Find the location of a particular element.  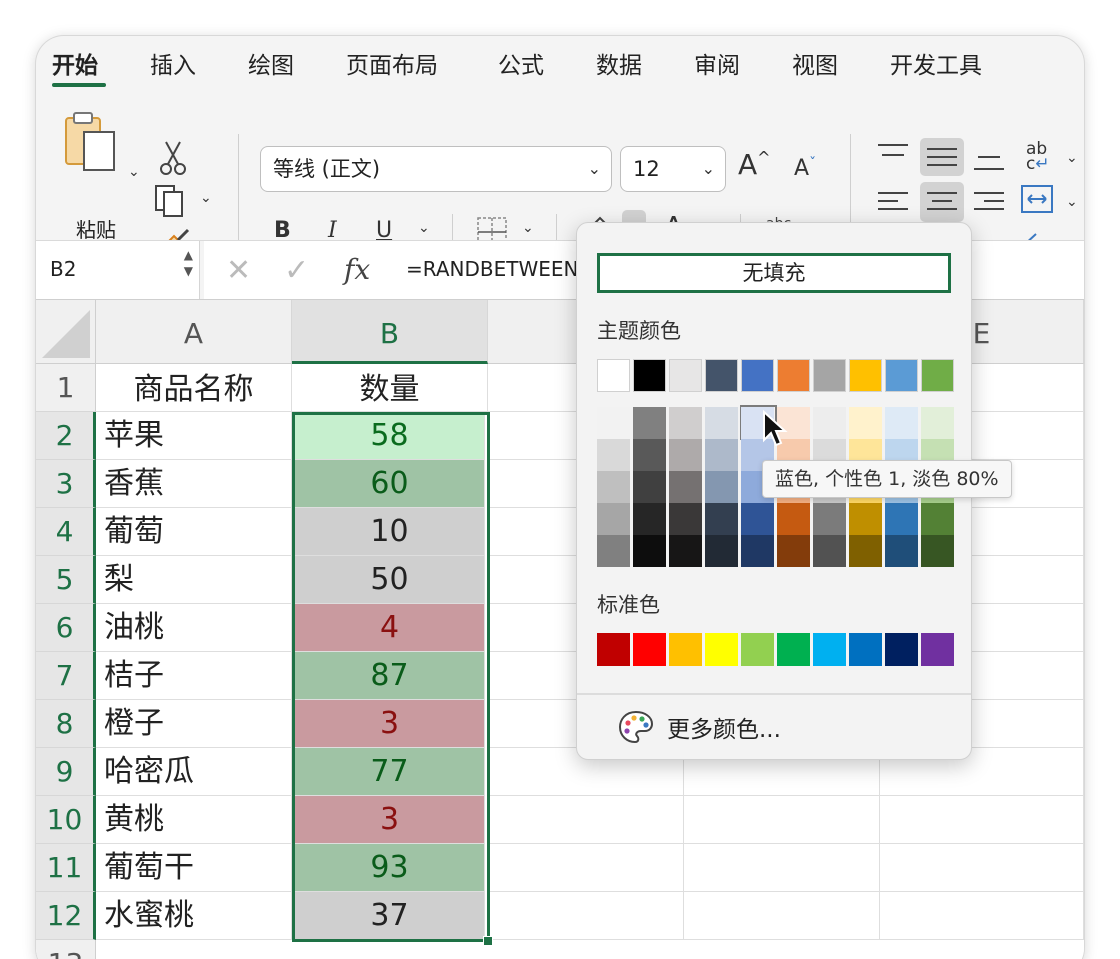

table-cell-product: 黄桃 is located at coordinates (194, 820).